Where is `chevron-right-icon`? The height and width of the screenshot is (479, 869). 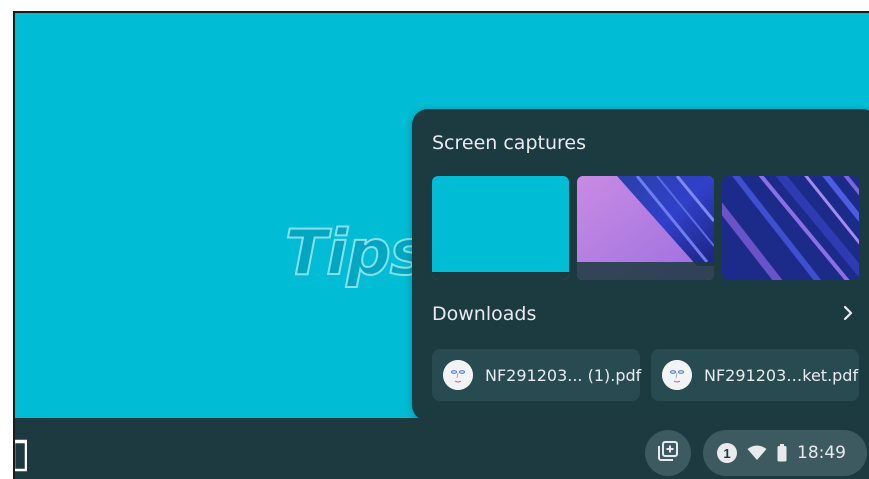 chevron-right-icon is located at coordinates (848, 313).